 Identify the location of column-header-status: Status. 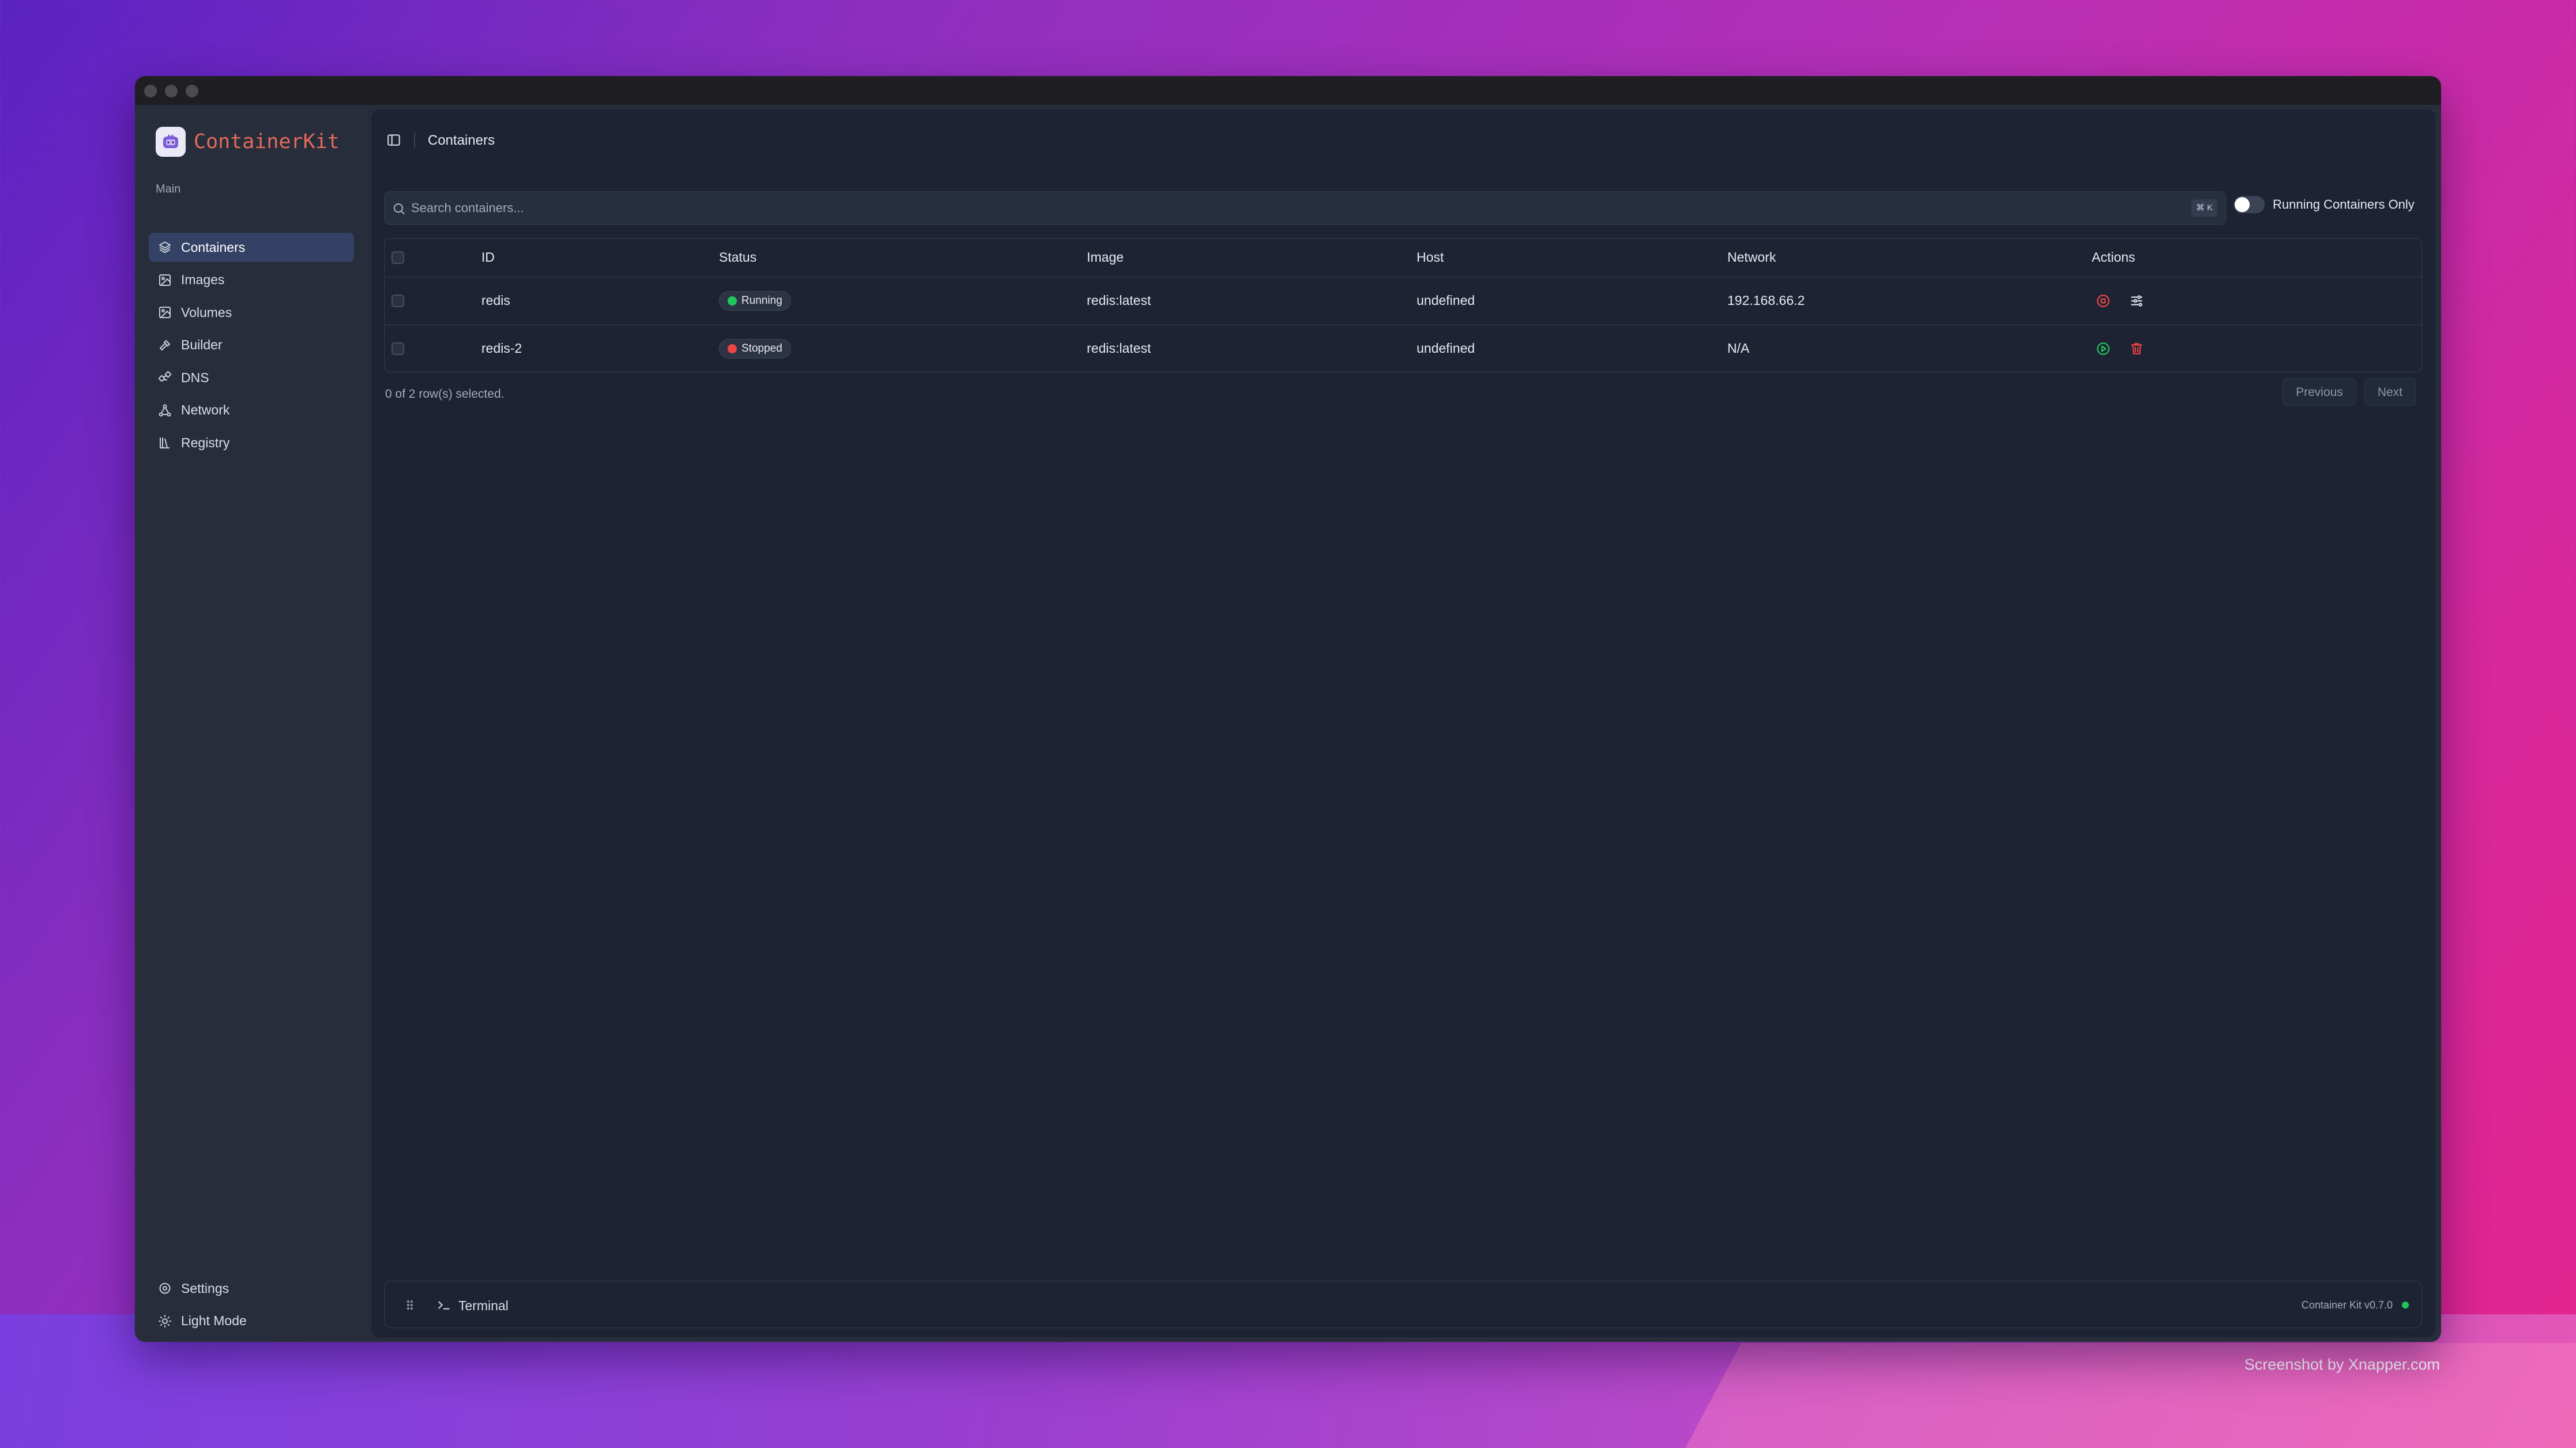
(903, 258).